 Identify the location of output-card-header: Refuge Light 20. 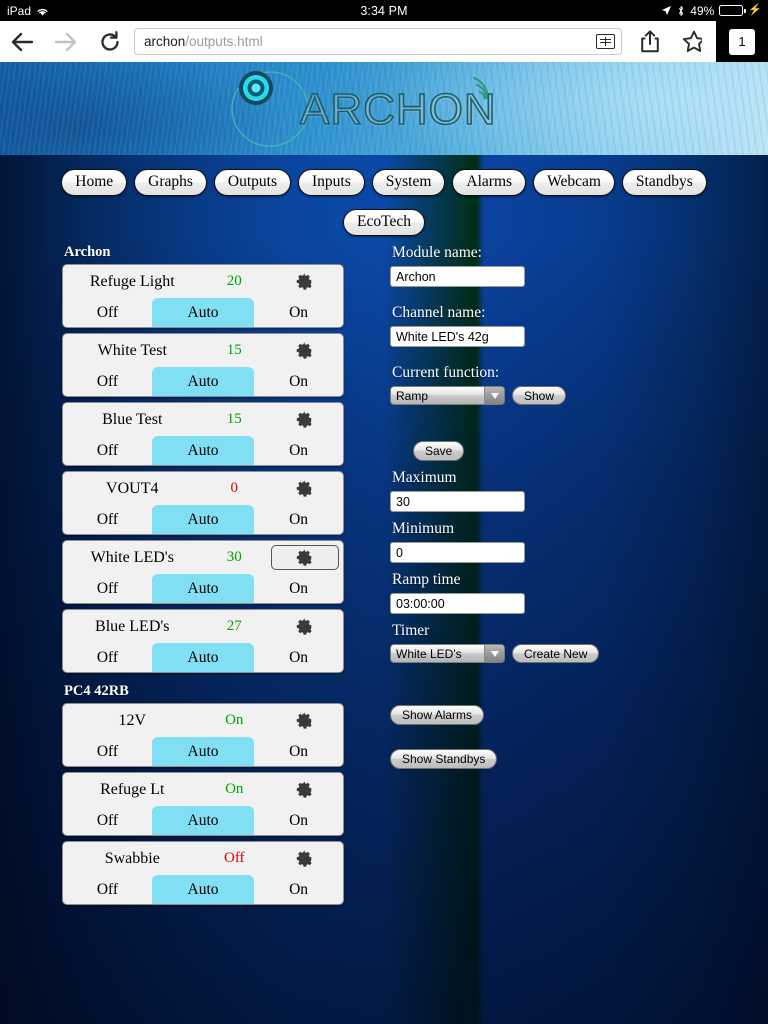
(203, 281).